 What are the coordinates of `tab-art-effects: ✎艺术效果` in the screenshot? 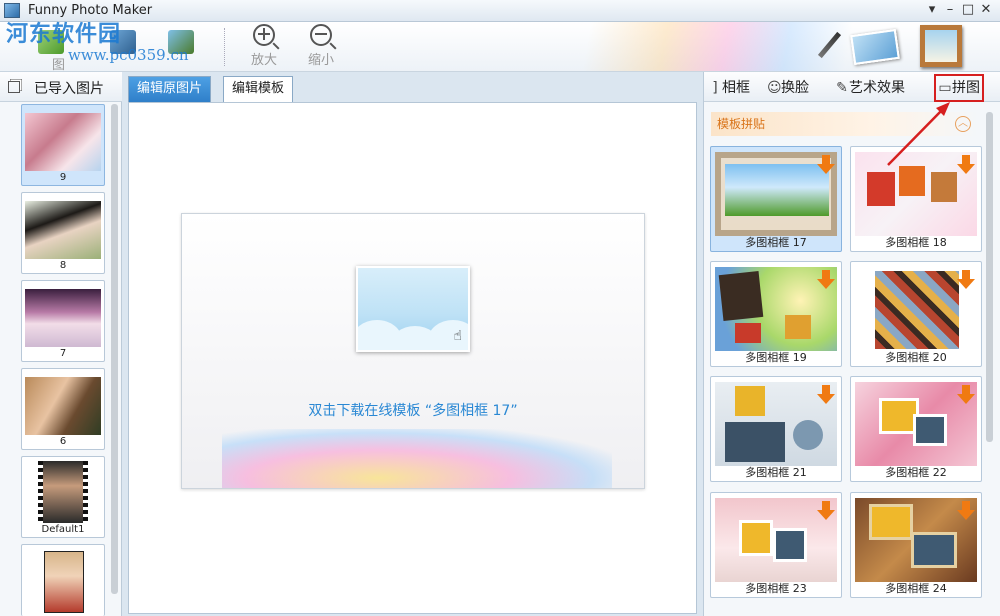 It's located at (870, 88).